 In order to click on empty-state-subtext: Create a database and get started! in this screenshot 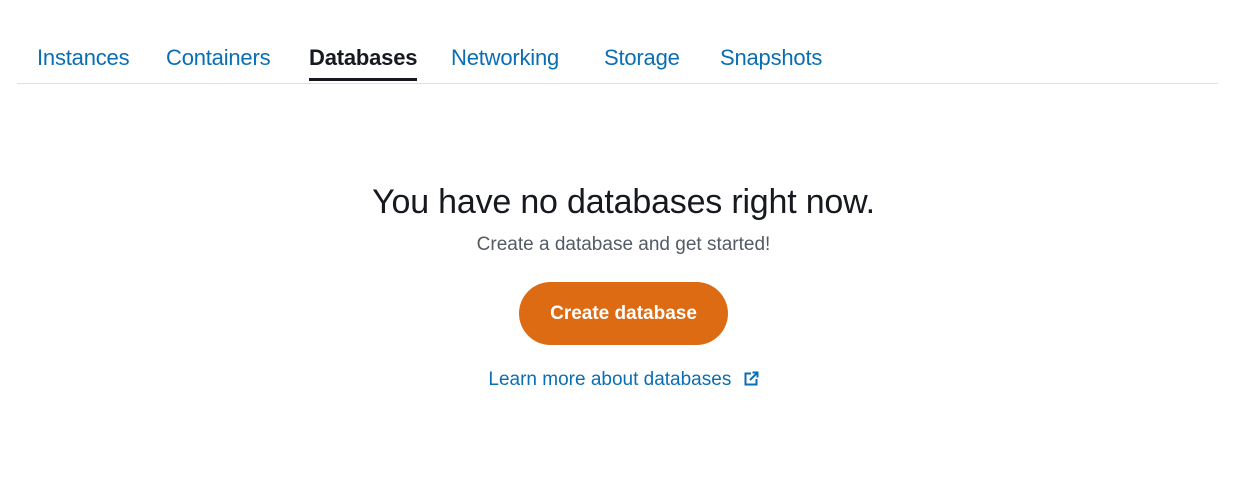, I will do `click(623, 244)`.